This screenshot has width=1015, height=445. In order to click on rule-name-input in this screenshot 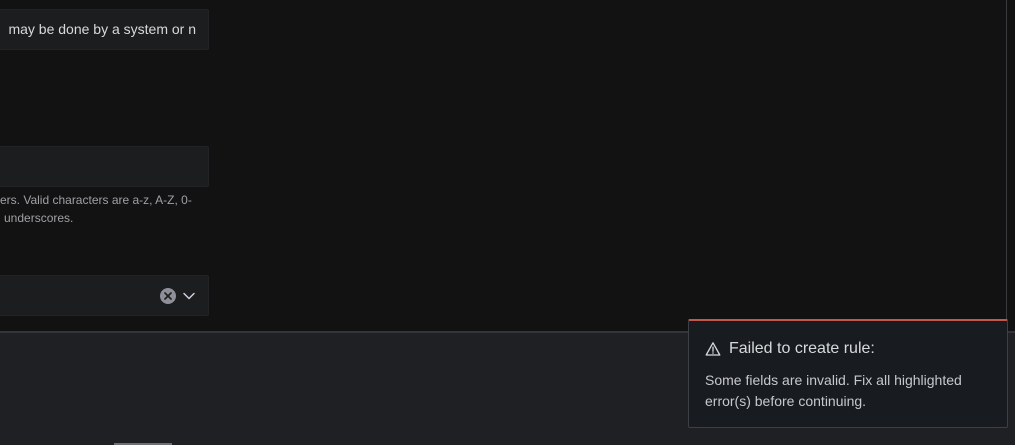, I will do `click(104, 166)`.